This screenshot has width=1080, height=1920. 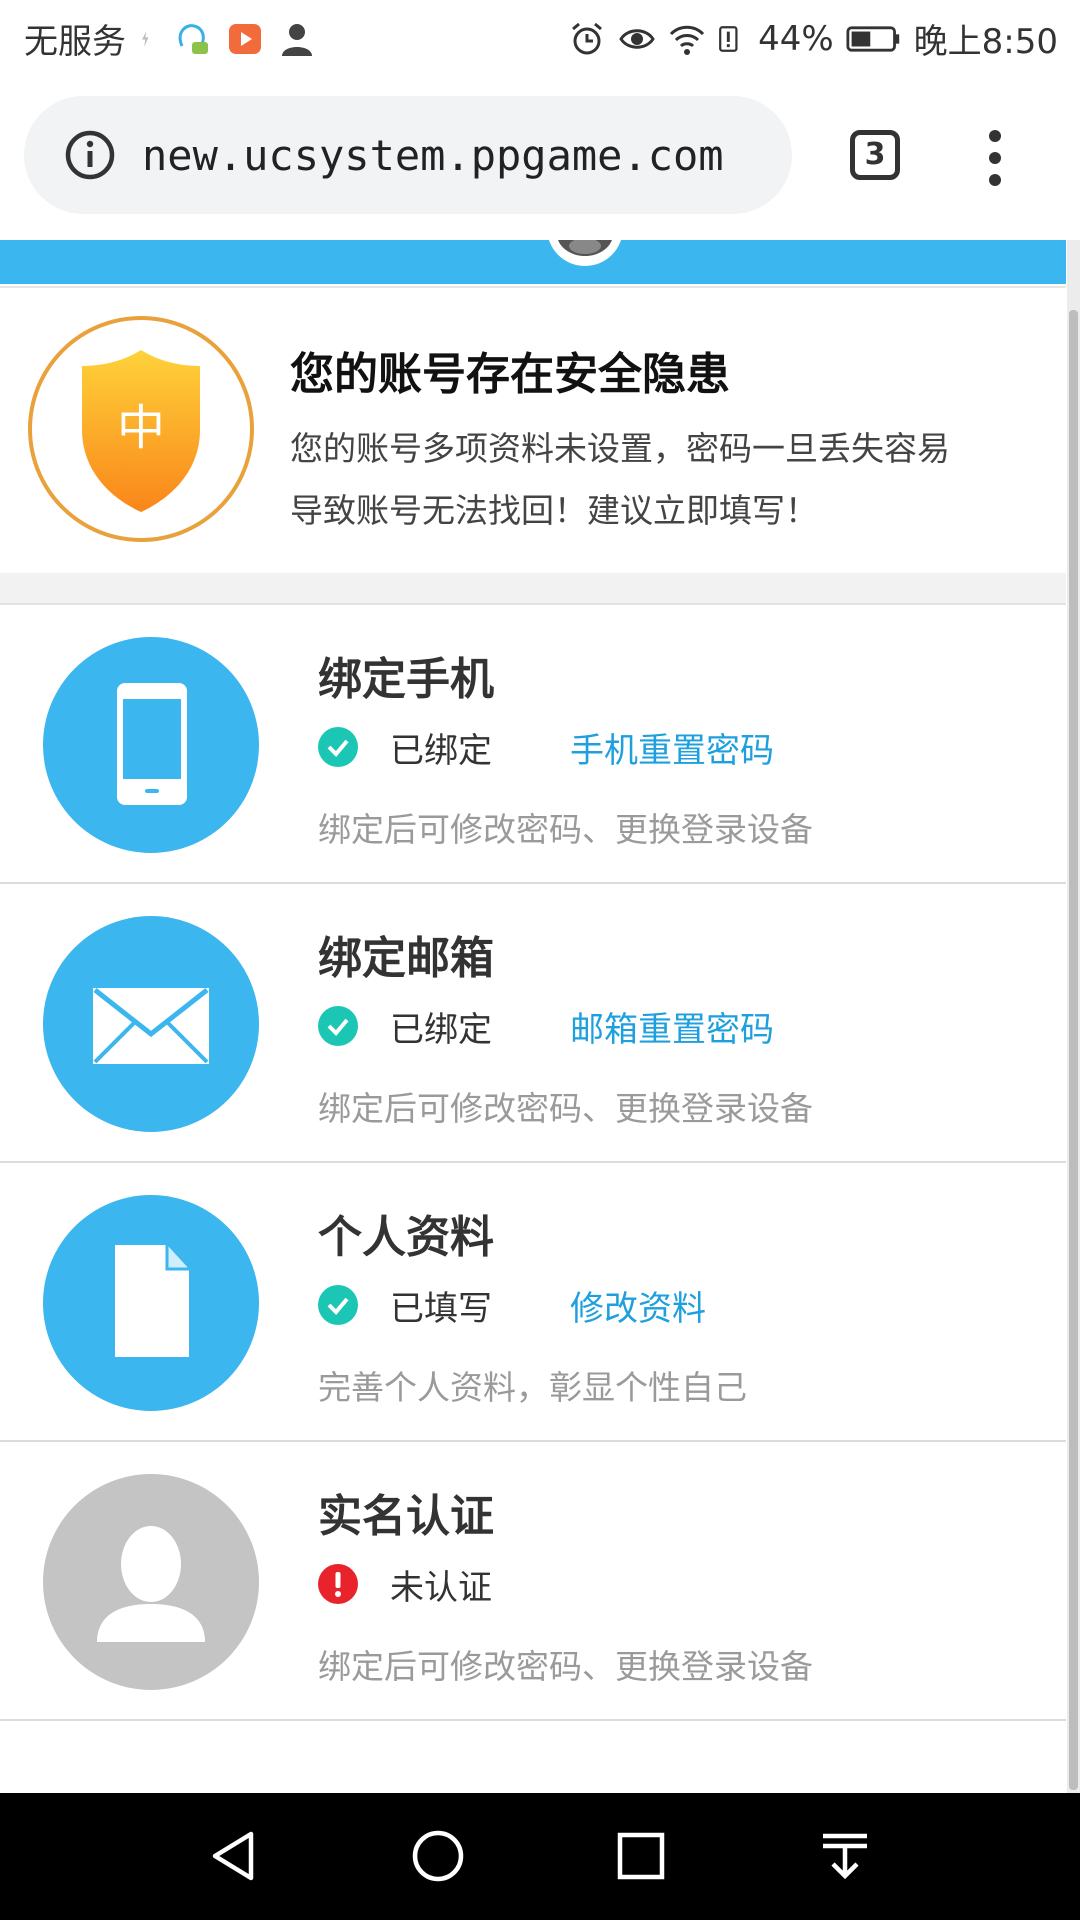 What do you see at coordinates (438, 1856) in the screenshot?
I see `home-icon` at bounding box center [438, 1856].